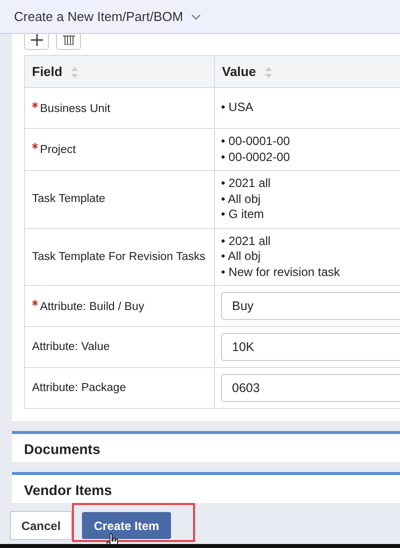  What do you see at coordinates (310, 347) in the screenshot?
I see `input-field: 10K` at bounding box center [310, 347].